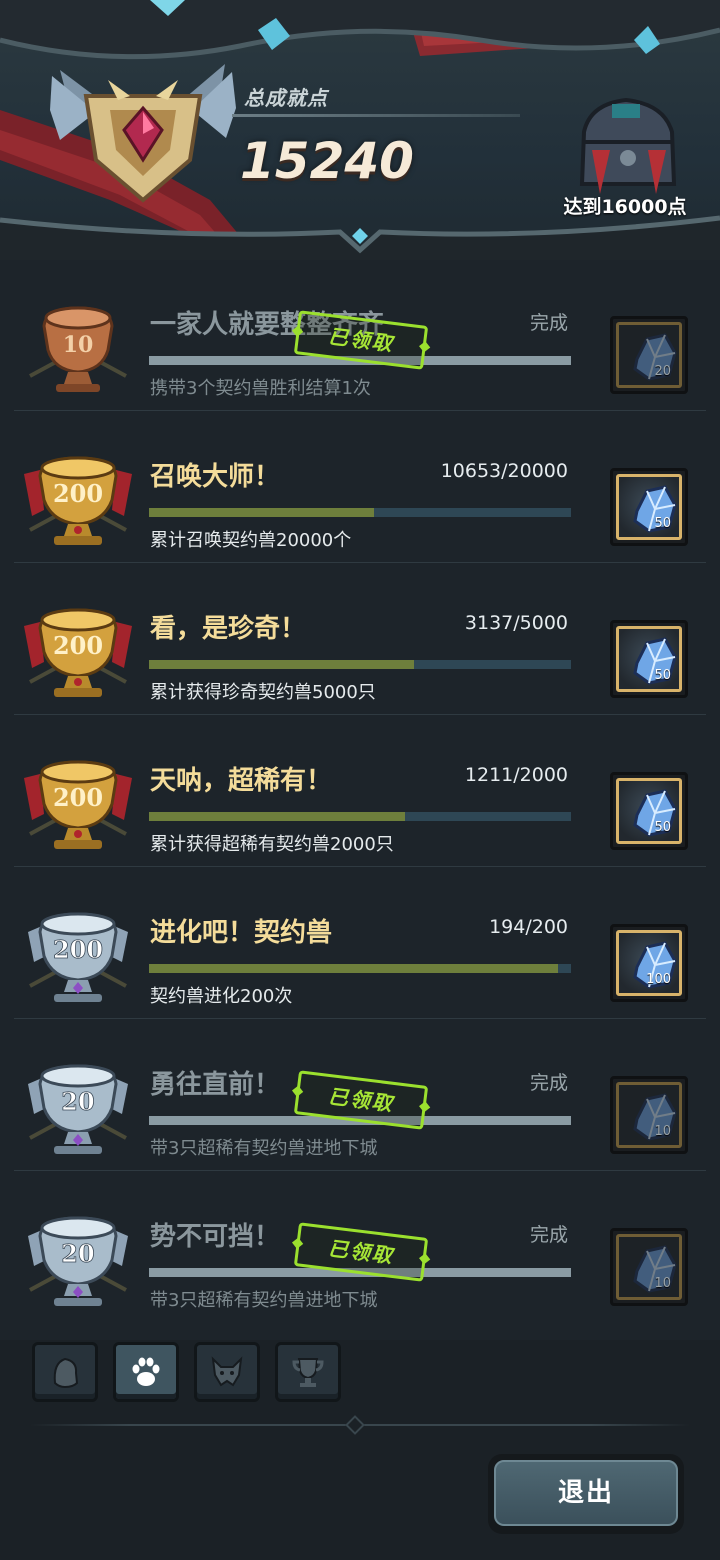 The width and height of the screenshot is (720, 1560). What do you see at coordinates (260, 388) in the screenshot?
I see `achievement-description: 携带3个契约兽胜利结算1次` at bounding box center [260, 388].